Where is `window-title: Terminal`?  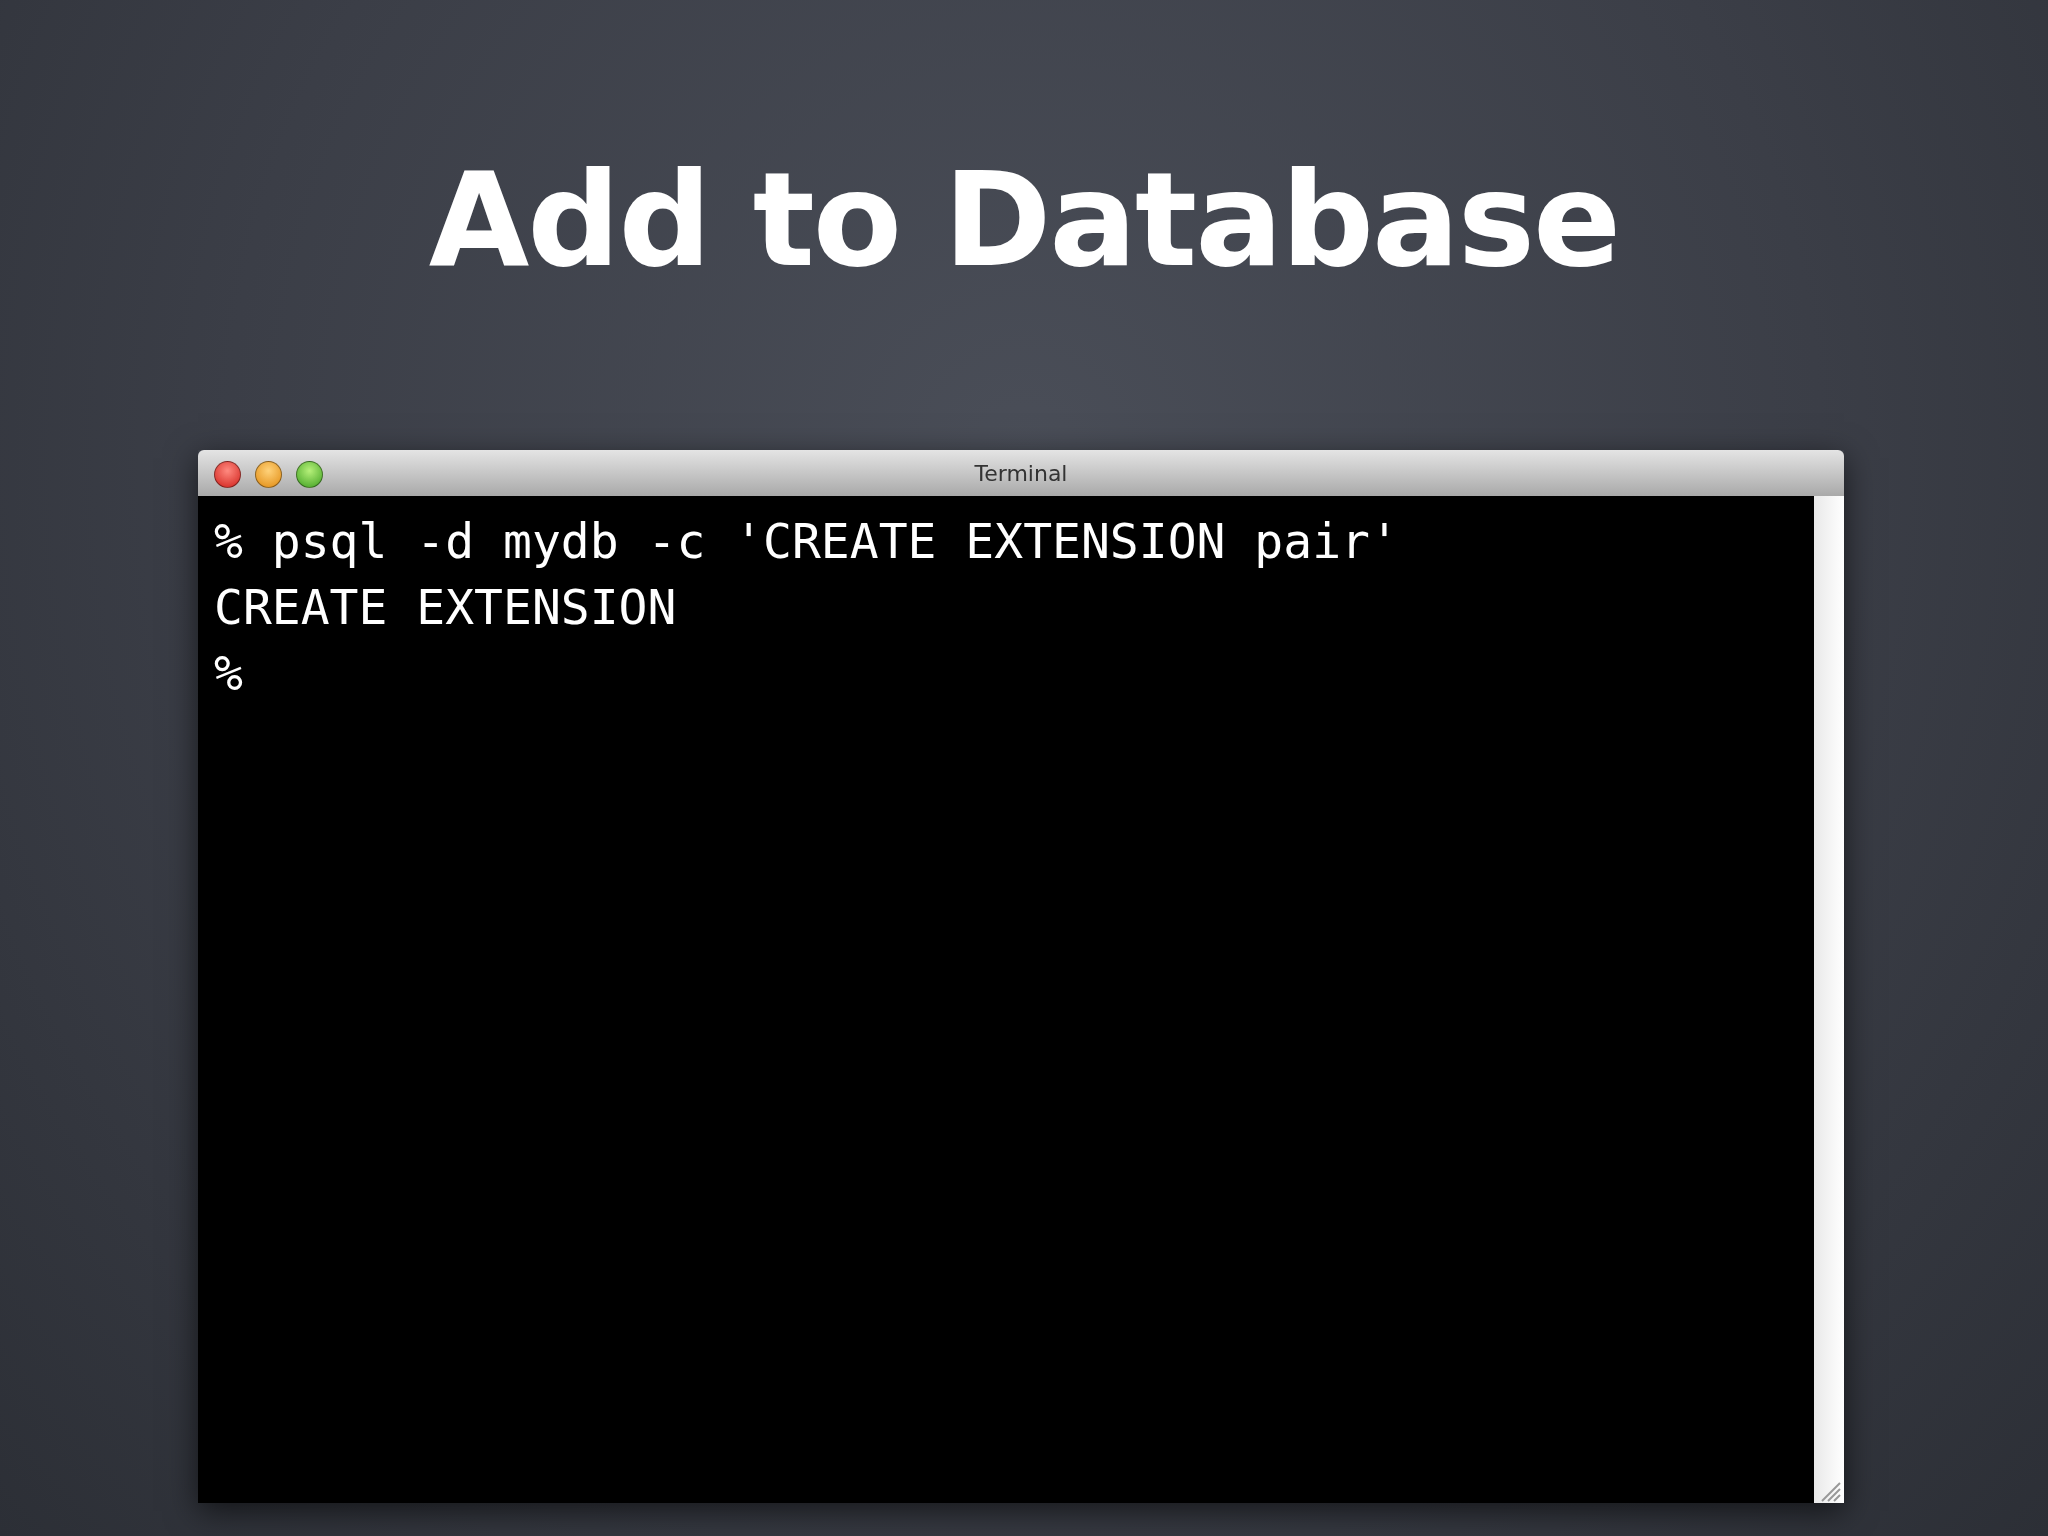
window-title: Terminal is located at coordinates (1021, 473).